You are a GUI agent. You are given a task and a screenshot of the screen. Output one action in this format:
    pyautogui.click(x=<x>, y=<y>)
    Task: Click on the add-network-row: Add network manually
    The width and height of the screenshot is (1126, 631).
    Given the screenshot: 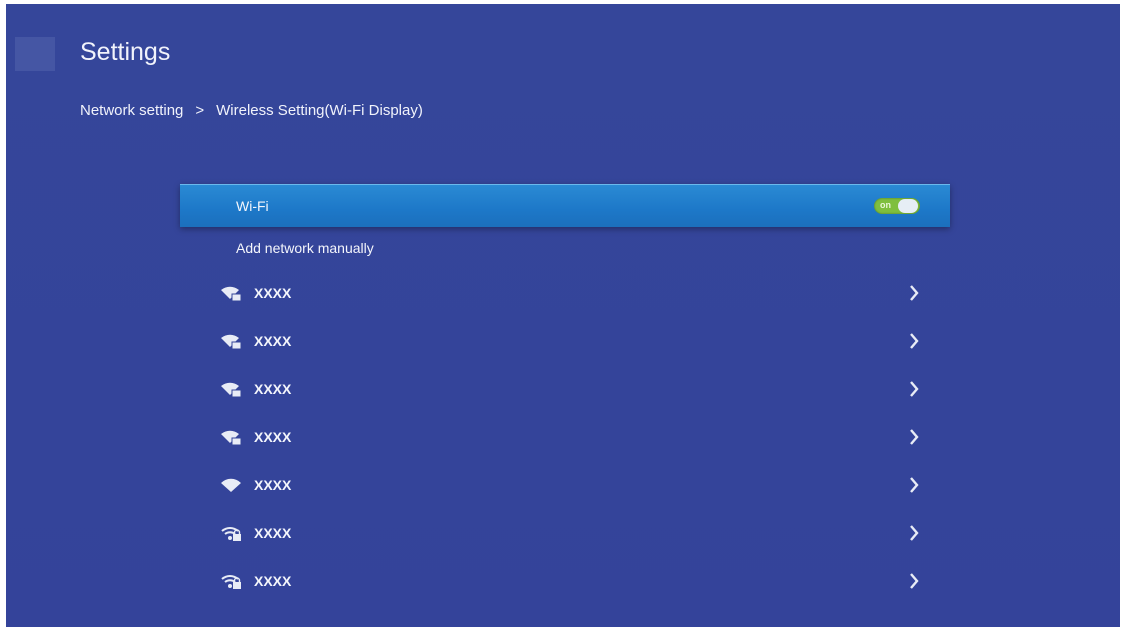 What is the action you would take?
    pyautogui.click(x=565, y=248)
    